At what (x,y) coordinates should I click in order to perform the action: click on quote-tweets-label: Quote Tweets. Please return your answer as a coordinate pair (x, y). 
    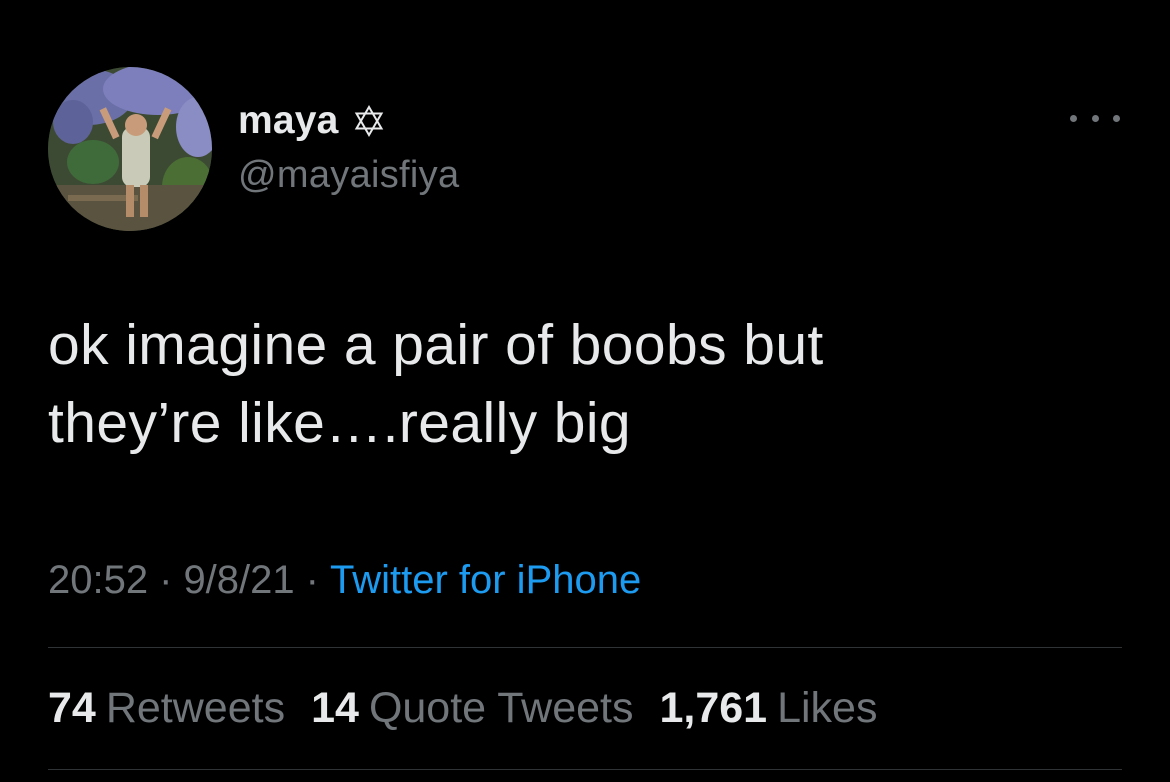
    Looking at the image, I should click on (501, 708).